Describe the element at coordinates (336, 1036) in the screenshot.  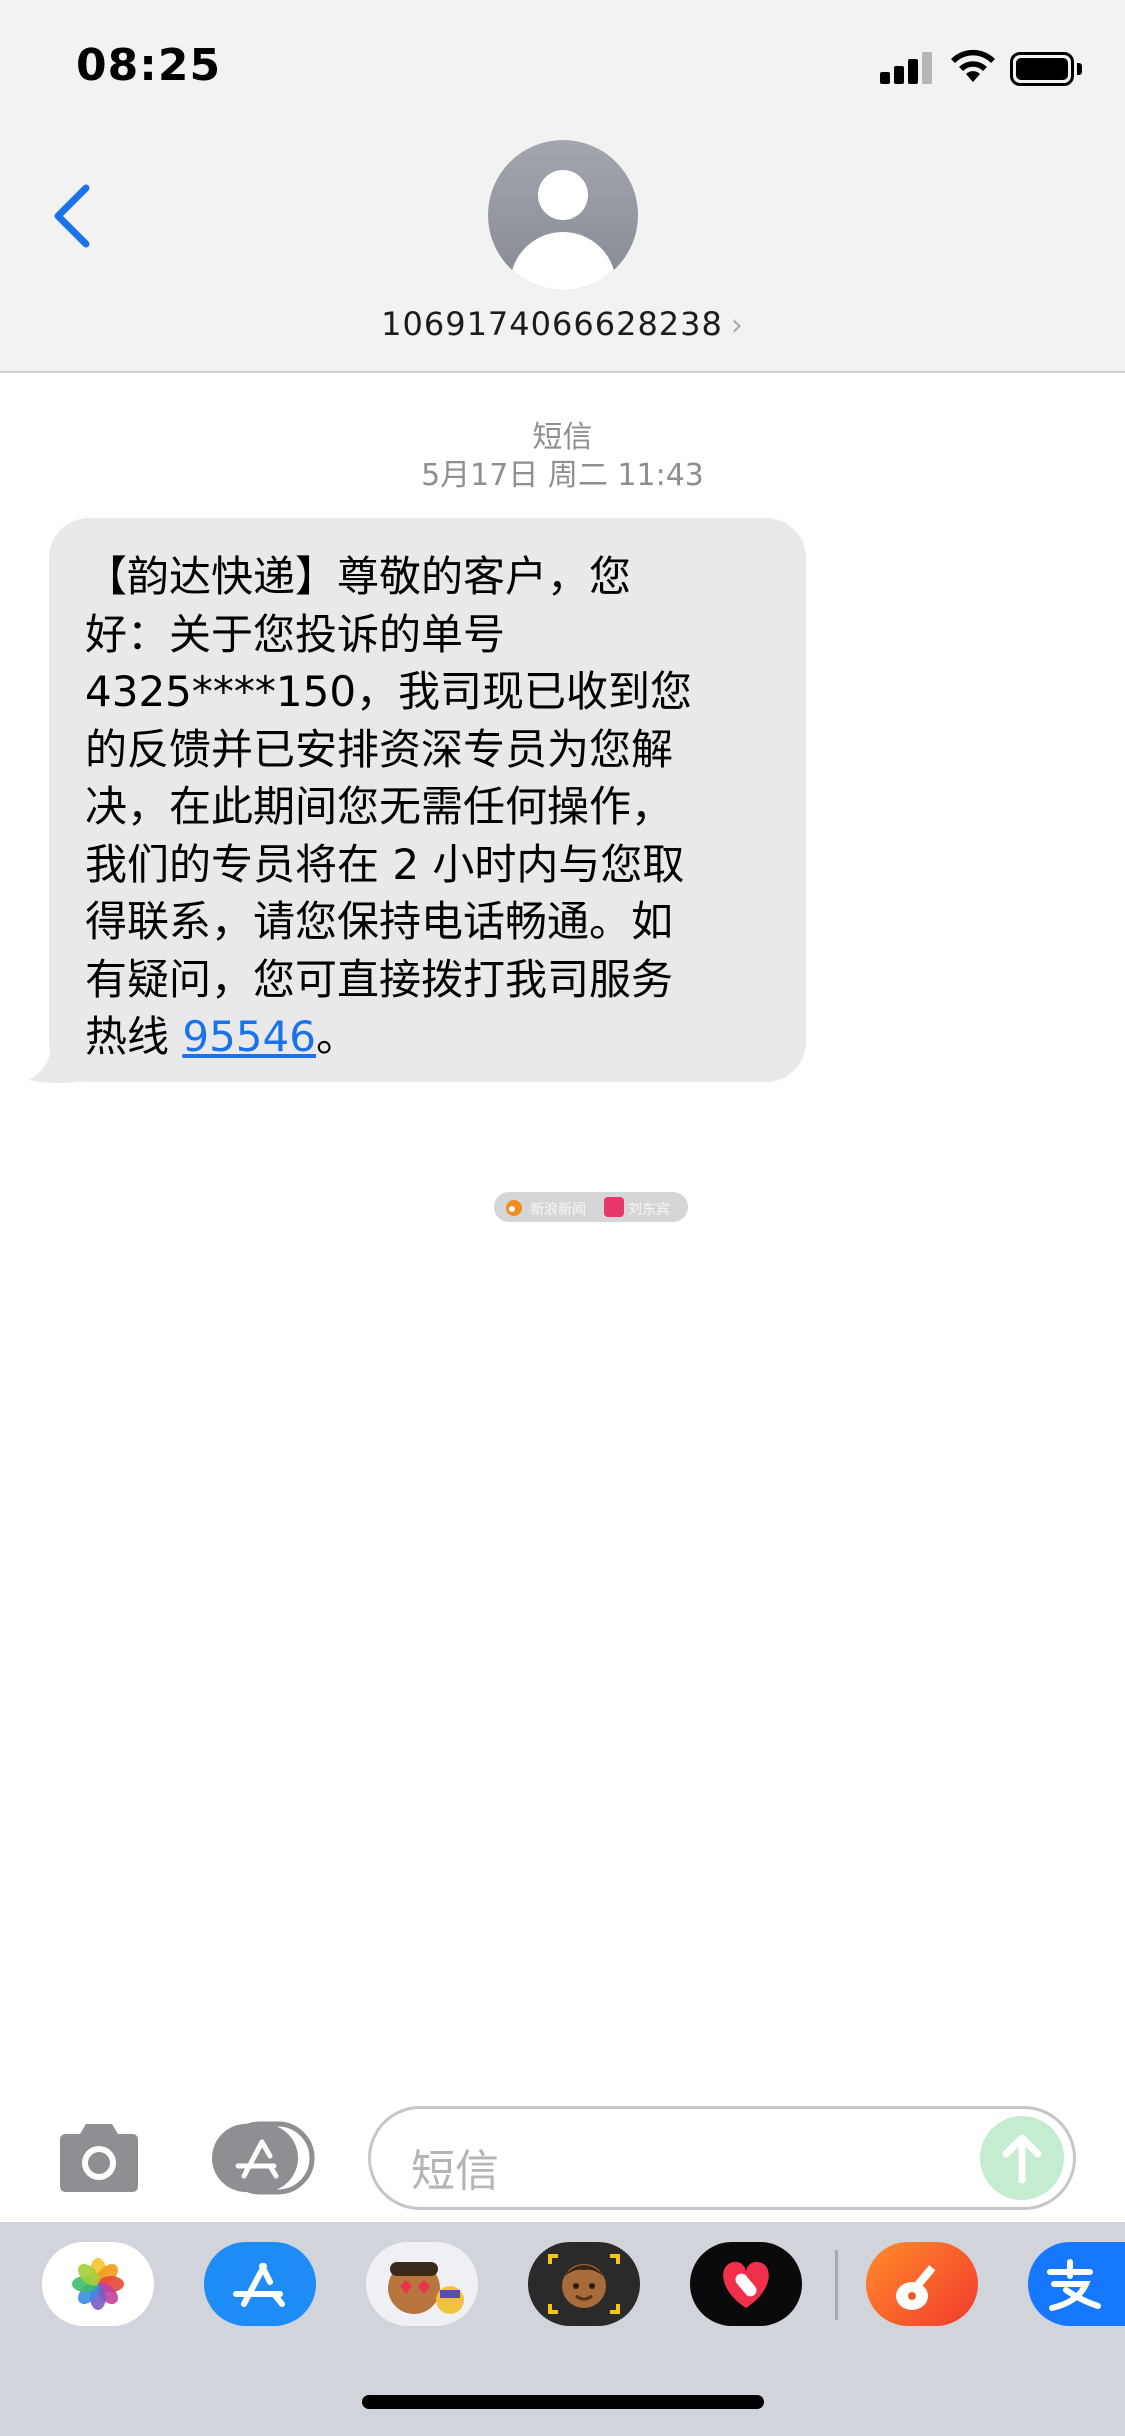
I see `message-trailing: 。` at that location.